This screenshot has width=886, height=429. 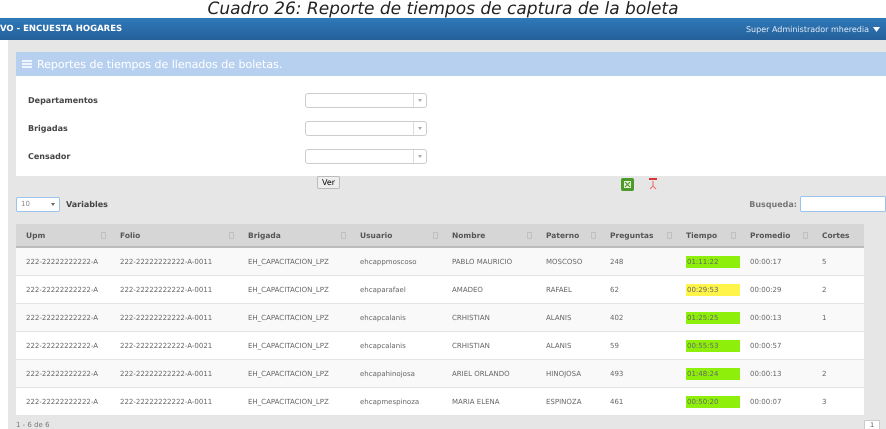 What do you see at coordinates (87, 204) in the screenshot?
I see `page-size-label: Variables` at bounding box center [87, 204].